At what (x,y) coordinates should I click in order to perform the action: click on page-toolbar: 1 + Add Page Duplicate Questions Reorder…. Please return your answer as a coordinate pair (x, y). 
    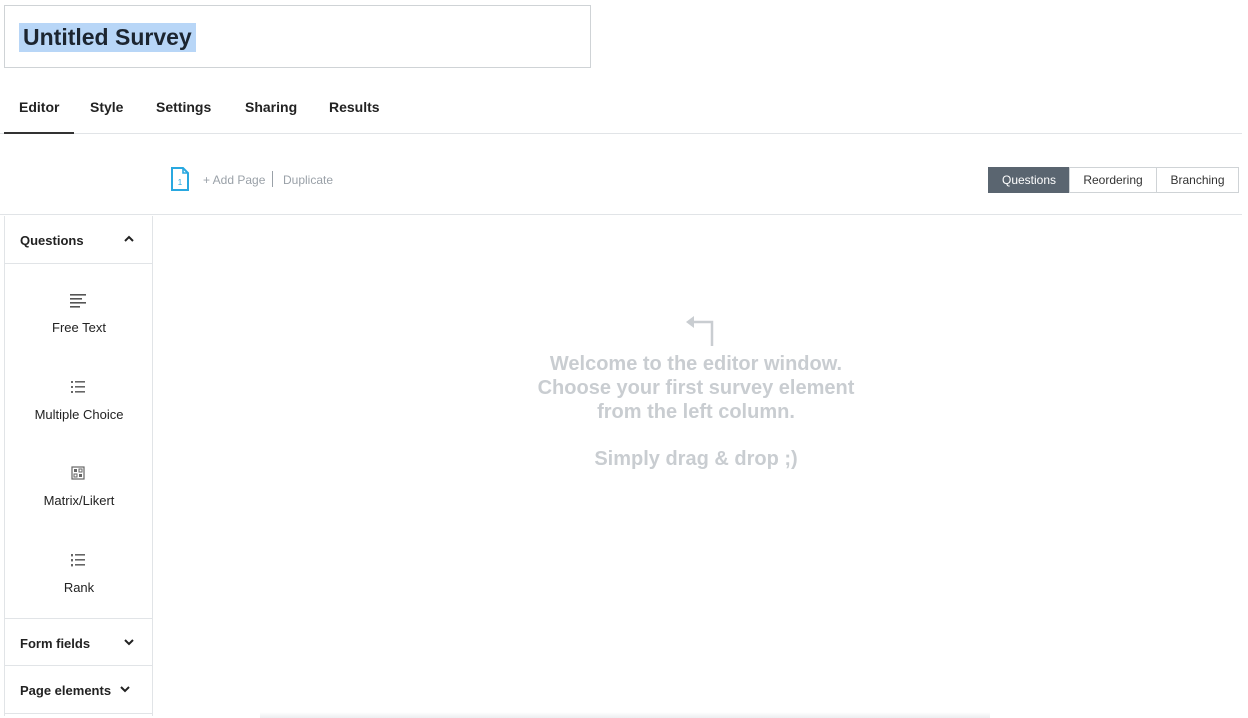
    Looking at the image, I should click on (621, 187).